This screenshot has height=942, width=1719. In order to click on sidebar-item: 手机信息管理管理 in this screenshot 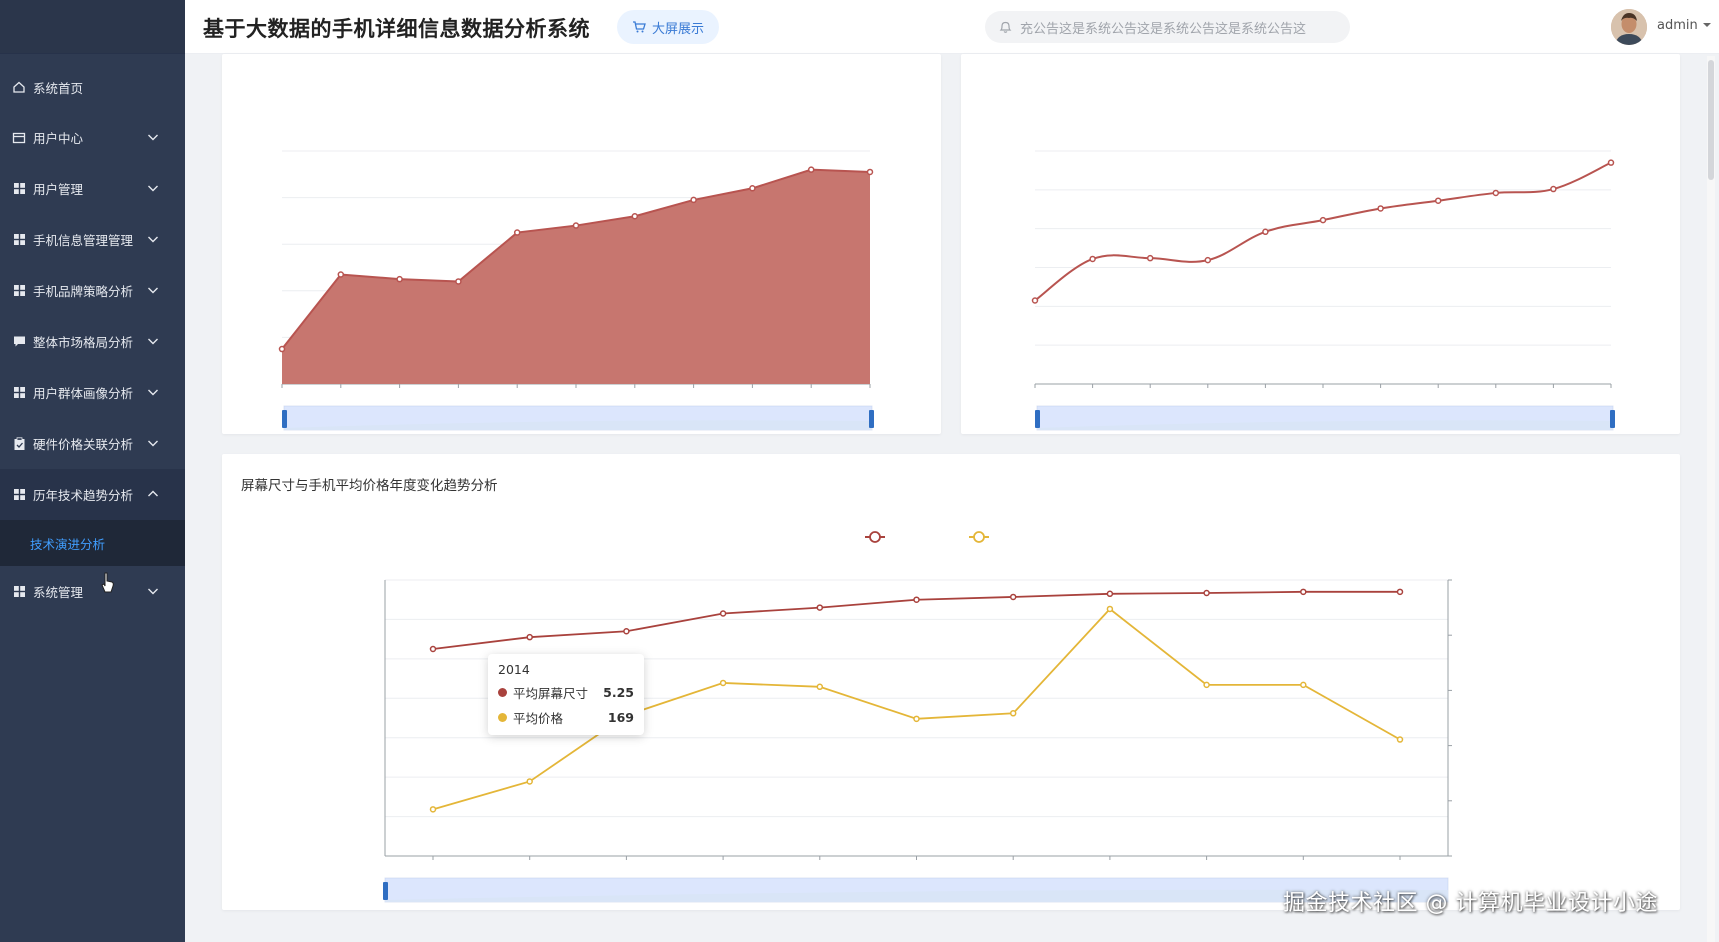, I will do `click(92, 239)`.